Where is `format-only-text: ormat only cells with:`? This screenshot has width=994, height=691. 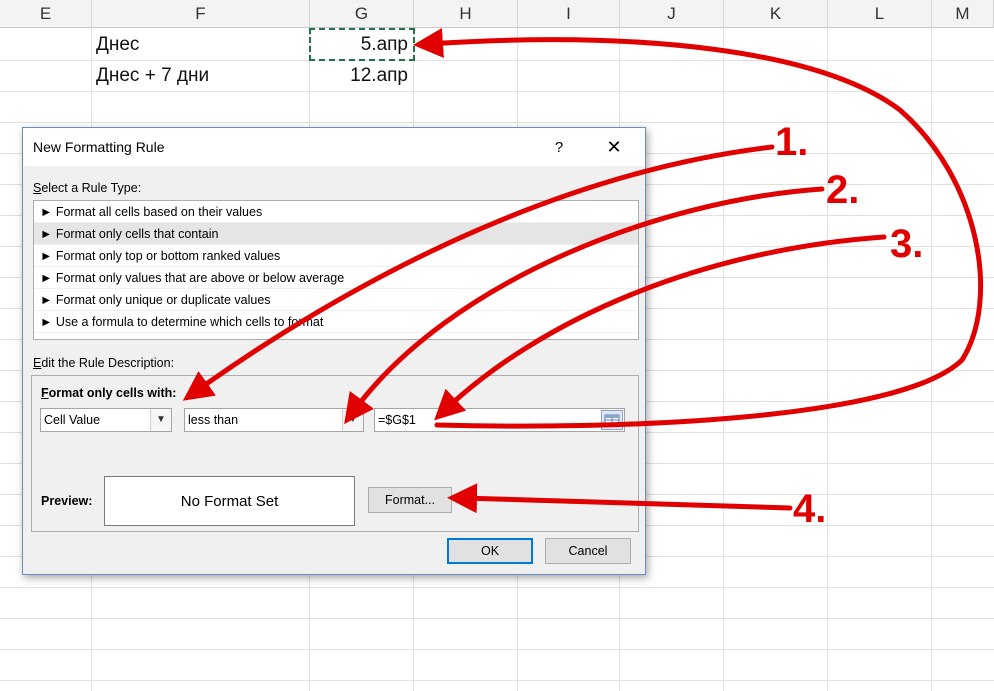 format-only-text: ormat only cells with: is located at coordinates (112, 393).